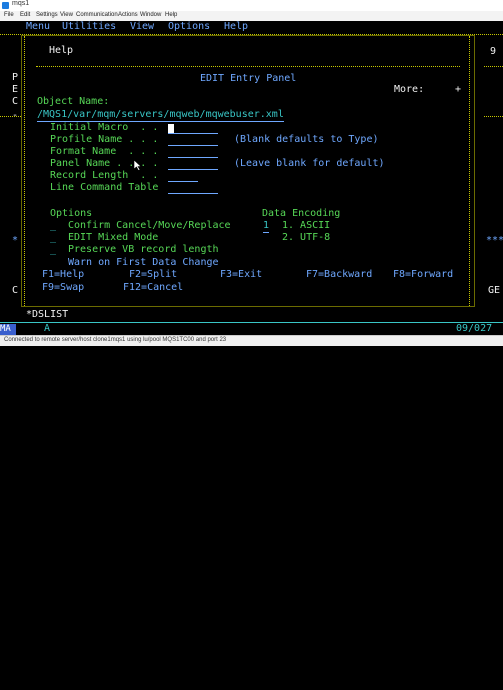  I want to click on panel-left-border, so click(24, 171).